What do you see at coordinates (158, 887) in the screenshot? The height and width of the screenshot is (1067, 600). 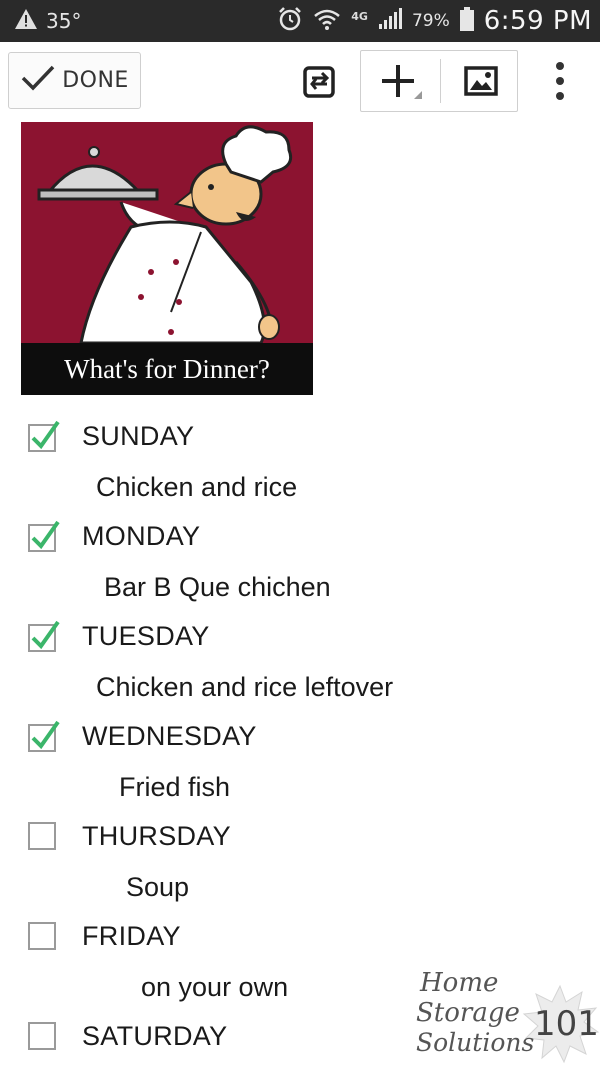 I see `meal-text: Soup` at bounding box center [158, 887].